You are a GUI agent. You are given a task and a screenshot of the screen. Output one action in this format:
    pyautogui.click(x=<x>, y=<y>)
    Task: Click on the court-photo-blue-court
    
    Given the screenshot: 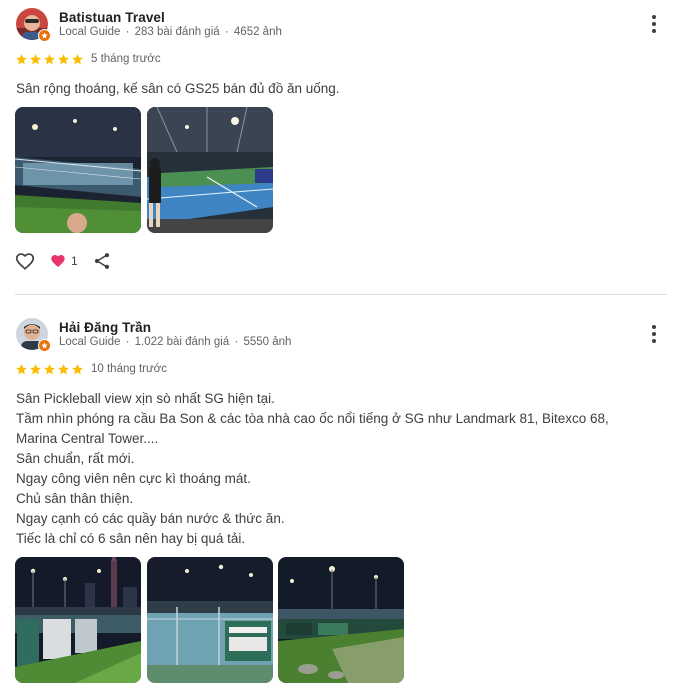 What is the action you would take?
    pyautogui.click(x=210, y=170)
    